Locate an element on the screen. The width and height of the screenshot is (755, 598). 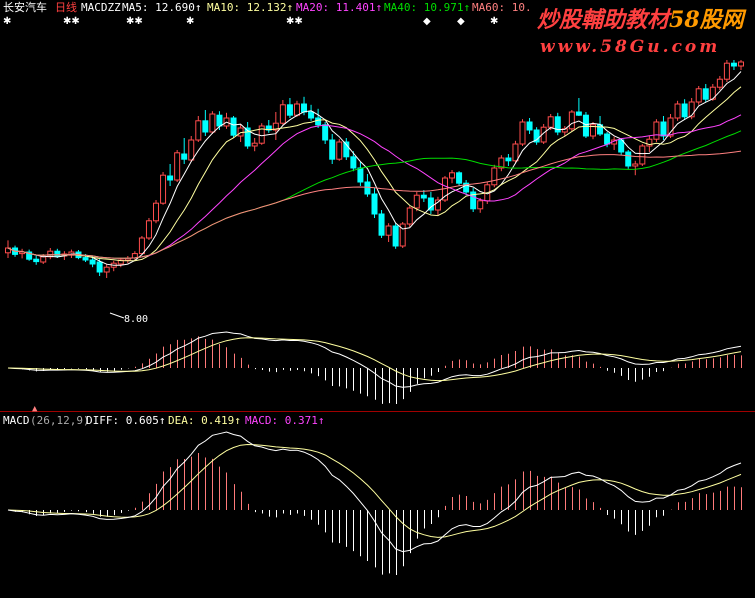
ma20-value: MA20: 11.401↑ is located at coordinates (339, 7).